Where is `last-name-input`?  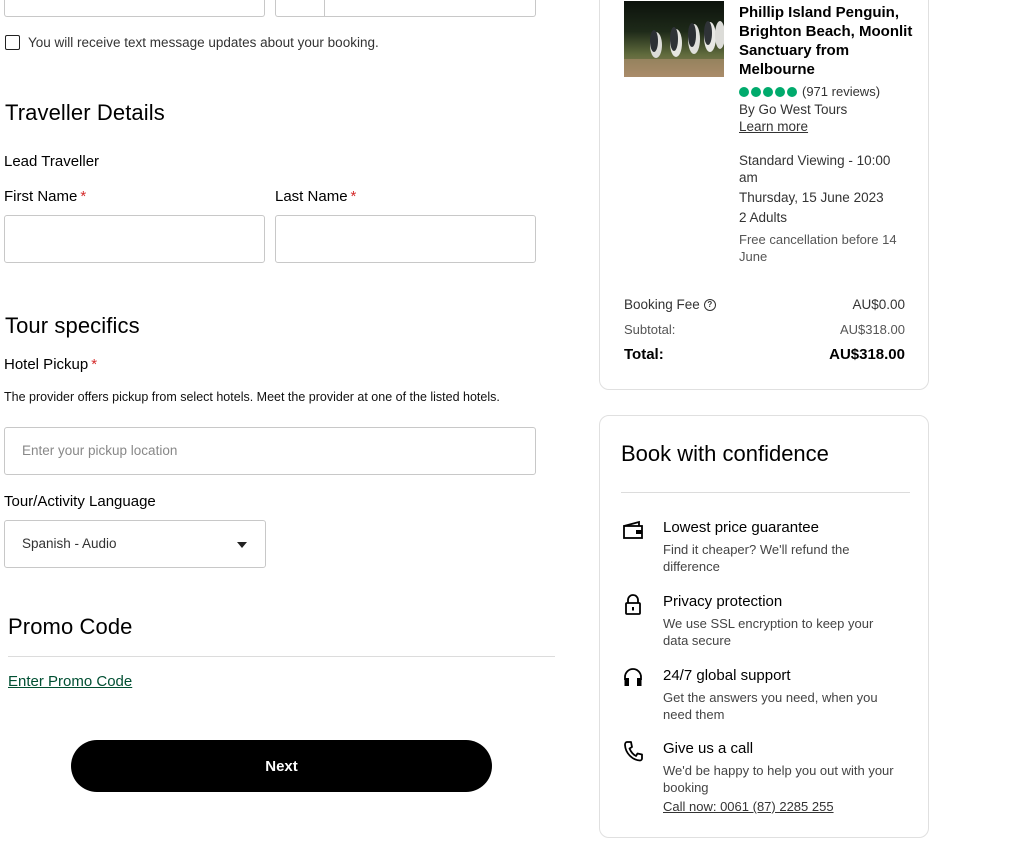 last-name-input is located at coordinates (405, 239).